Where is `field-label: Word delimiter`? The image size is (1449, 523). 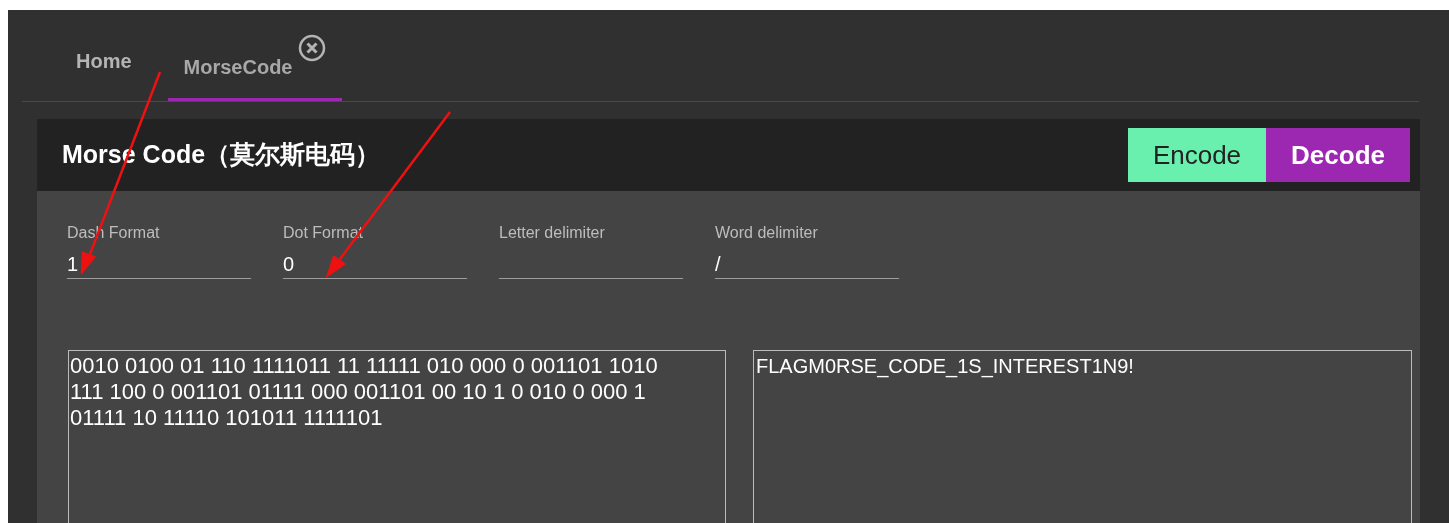 field-label: Word delimiter is located at coordinates (767, 233).